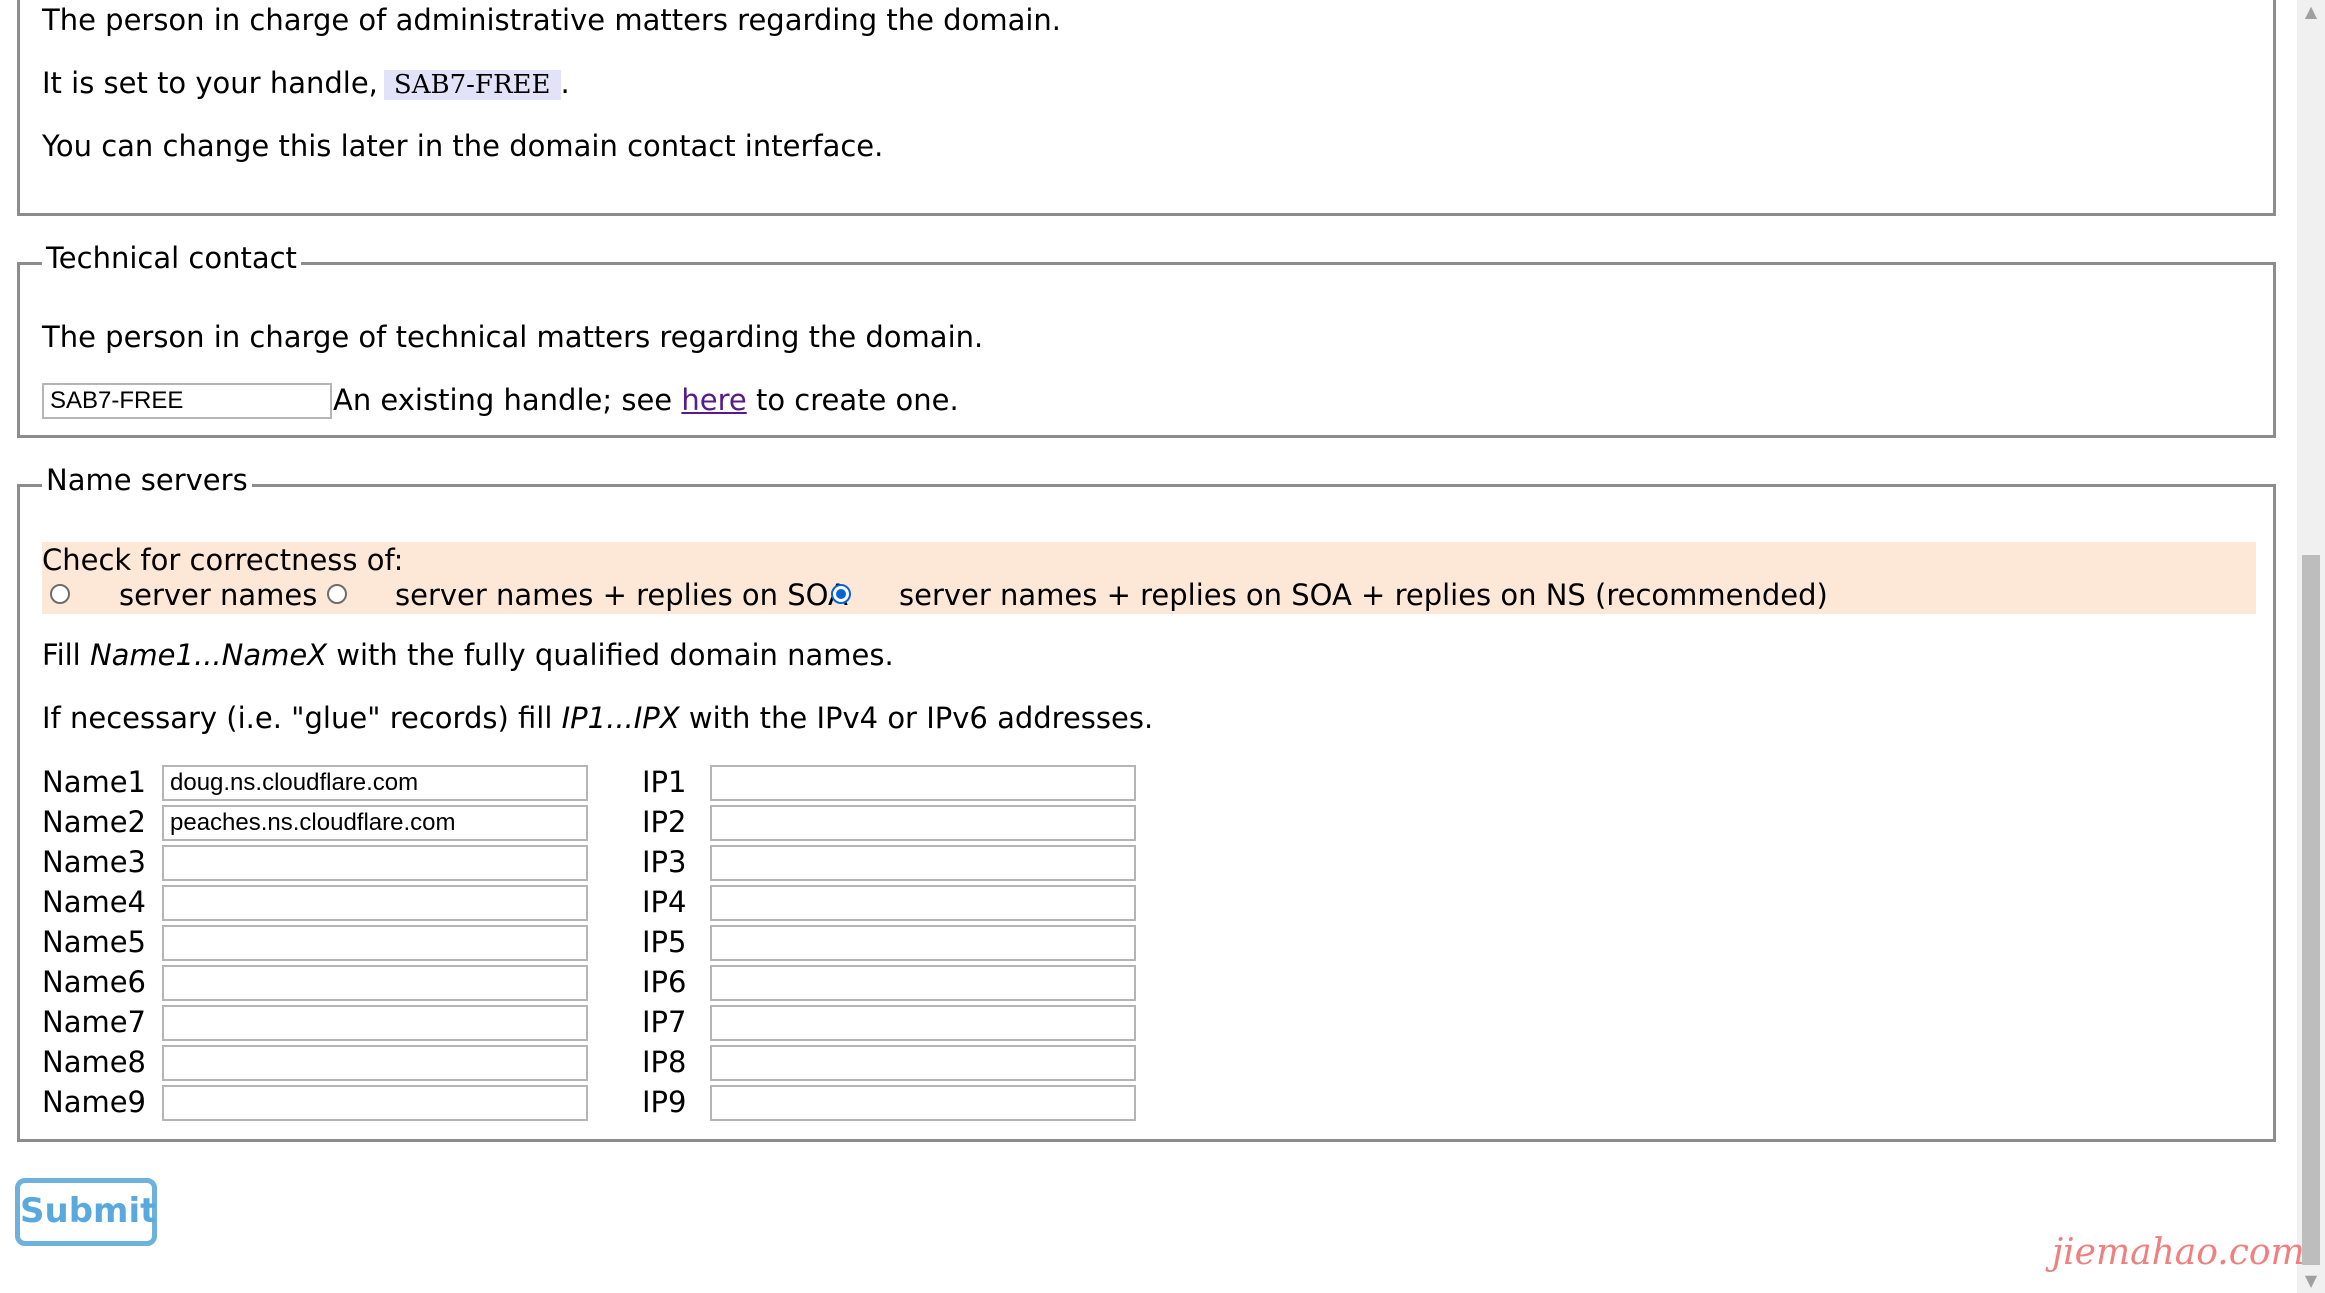 The width and height of the screenshot is (2325, 1293). I want to click on name-label: Name3, so click(94, 862).